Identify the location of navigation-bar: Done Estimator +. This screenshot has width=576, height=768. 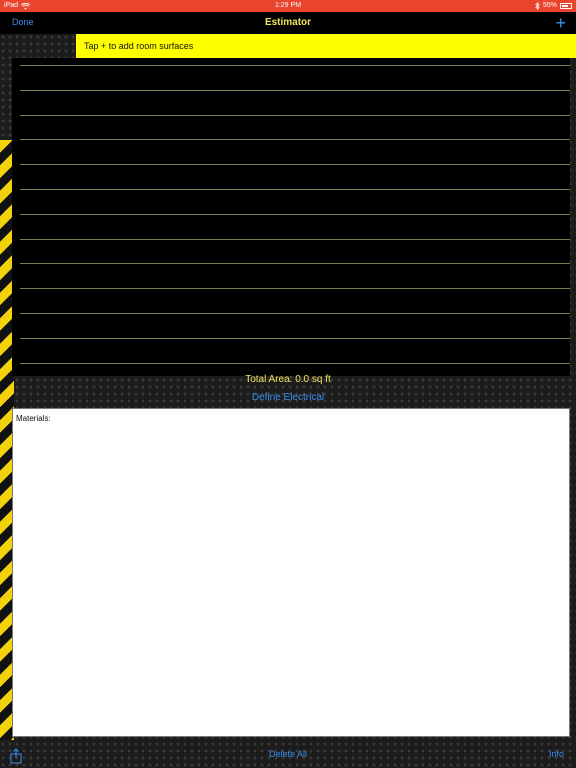
(288, 23).